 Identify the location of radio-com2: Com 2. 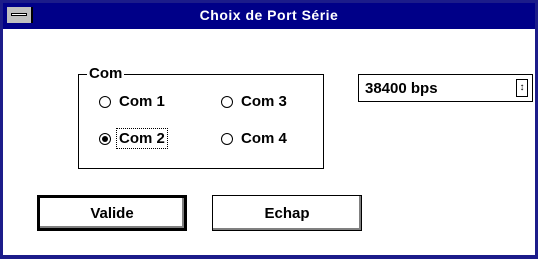
(133, 138).